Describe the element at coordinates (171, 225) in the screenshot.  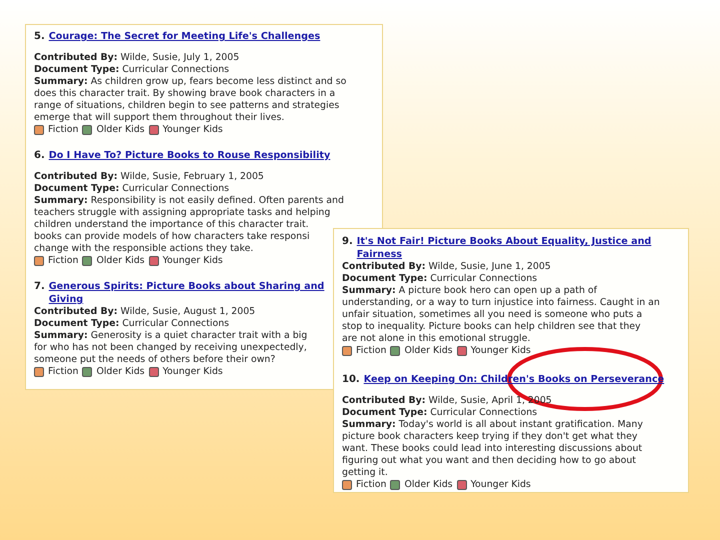
I see `summary-text: children understand the importance of this character trait.` at that location.